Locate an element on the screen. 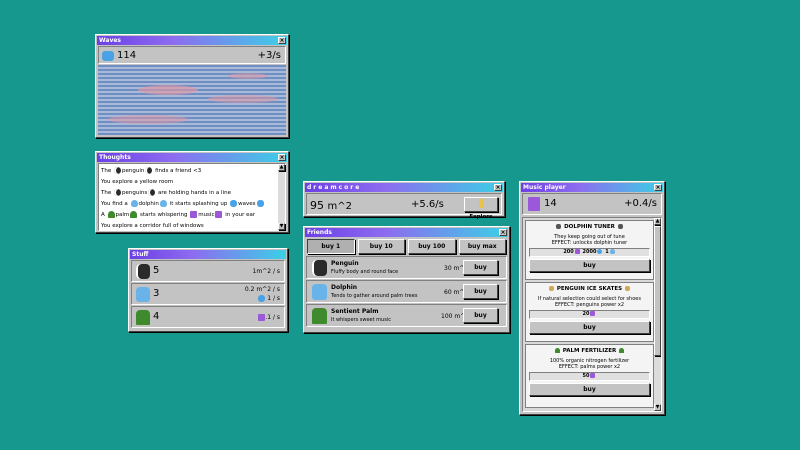 This screenshot has width=800, height=450. area-panel: 95 m^2 +5.6/s Explore is located at coordinates (404, 206).